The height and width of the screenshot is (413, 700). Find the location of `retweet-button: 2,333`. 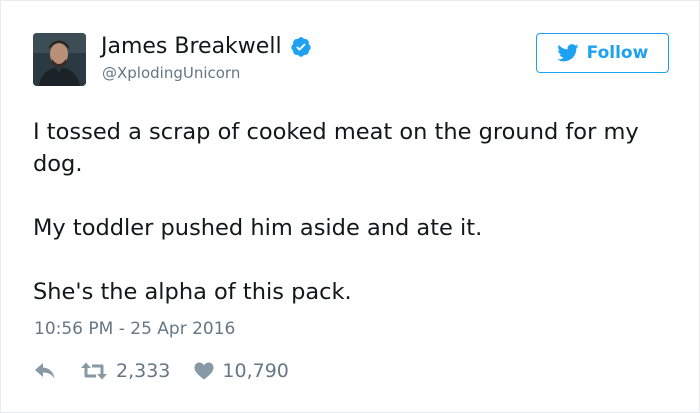

retweet-button: 2,333 is located at coordinates (125, 371).